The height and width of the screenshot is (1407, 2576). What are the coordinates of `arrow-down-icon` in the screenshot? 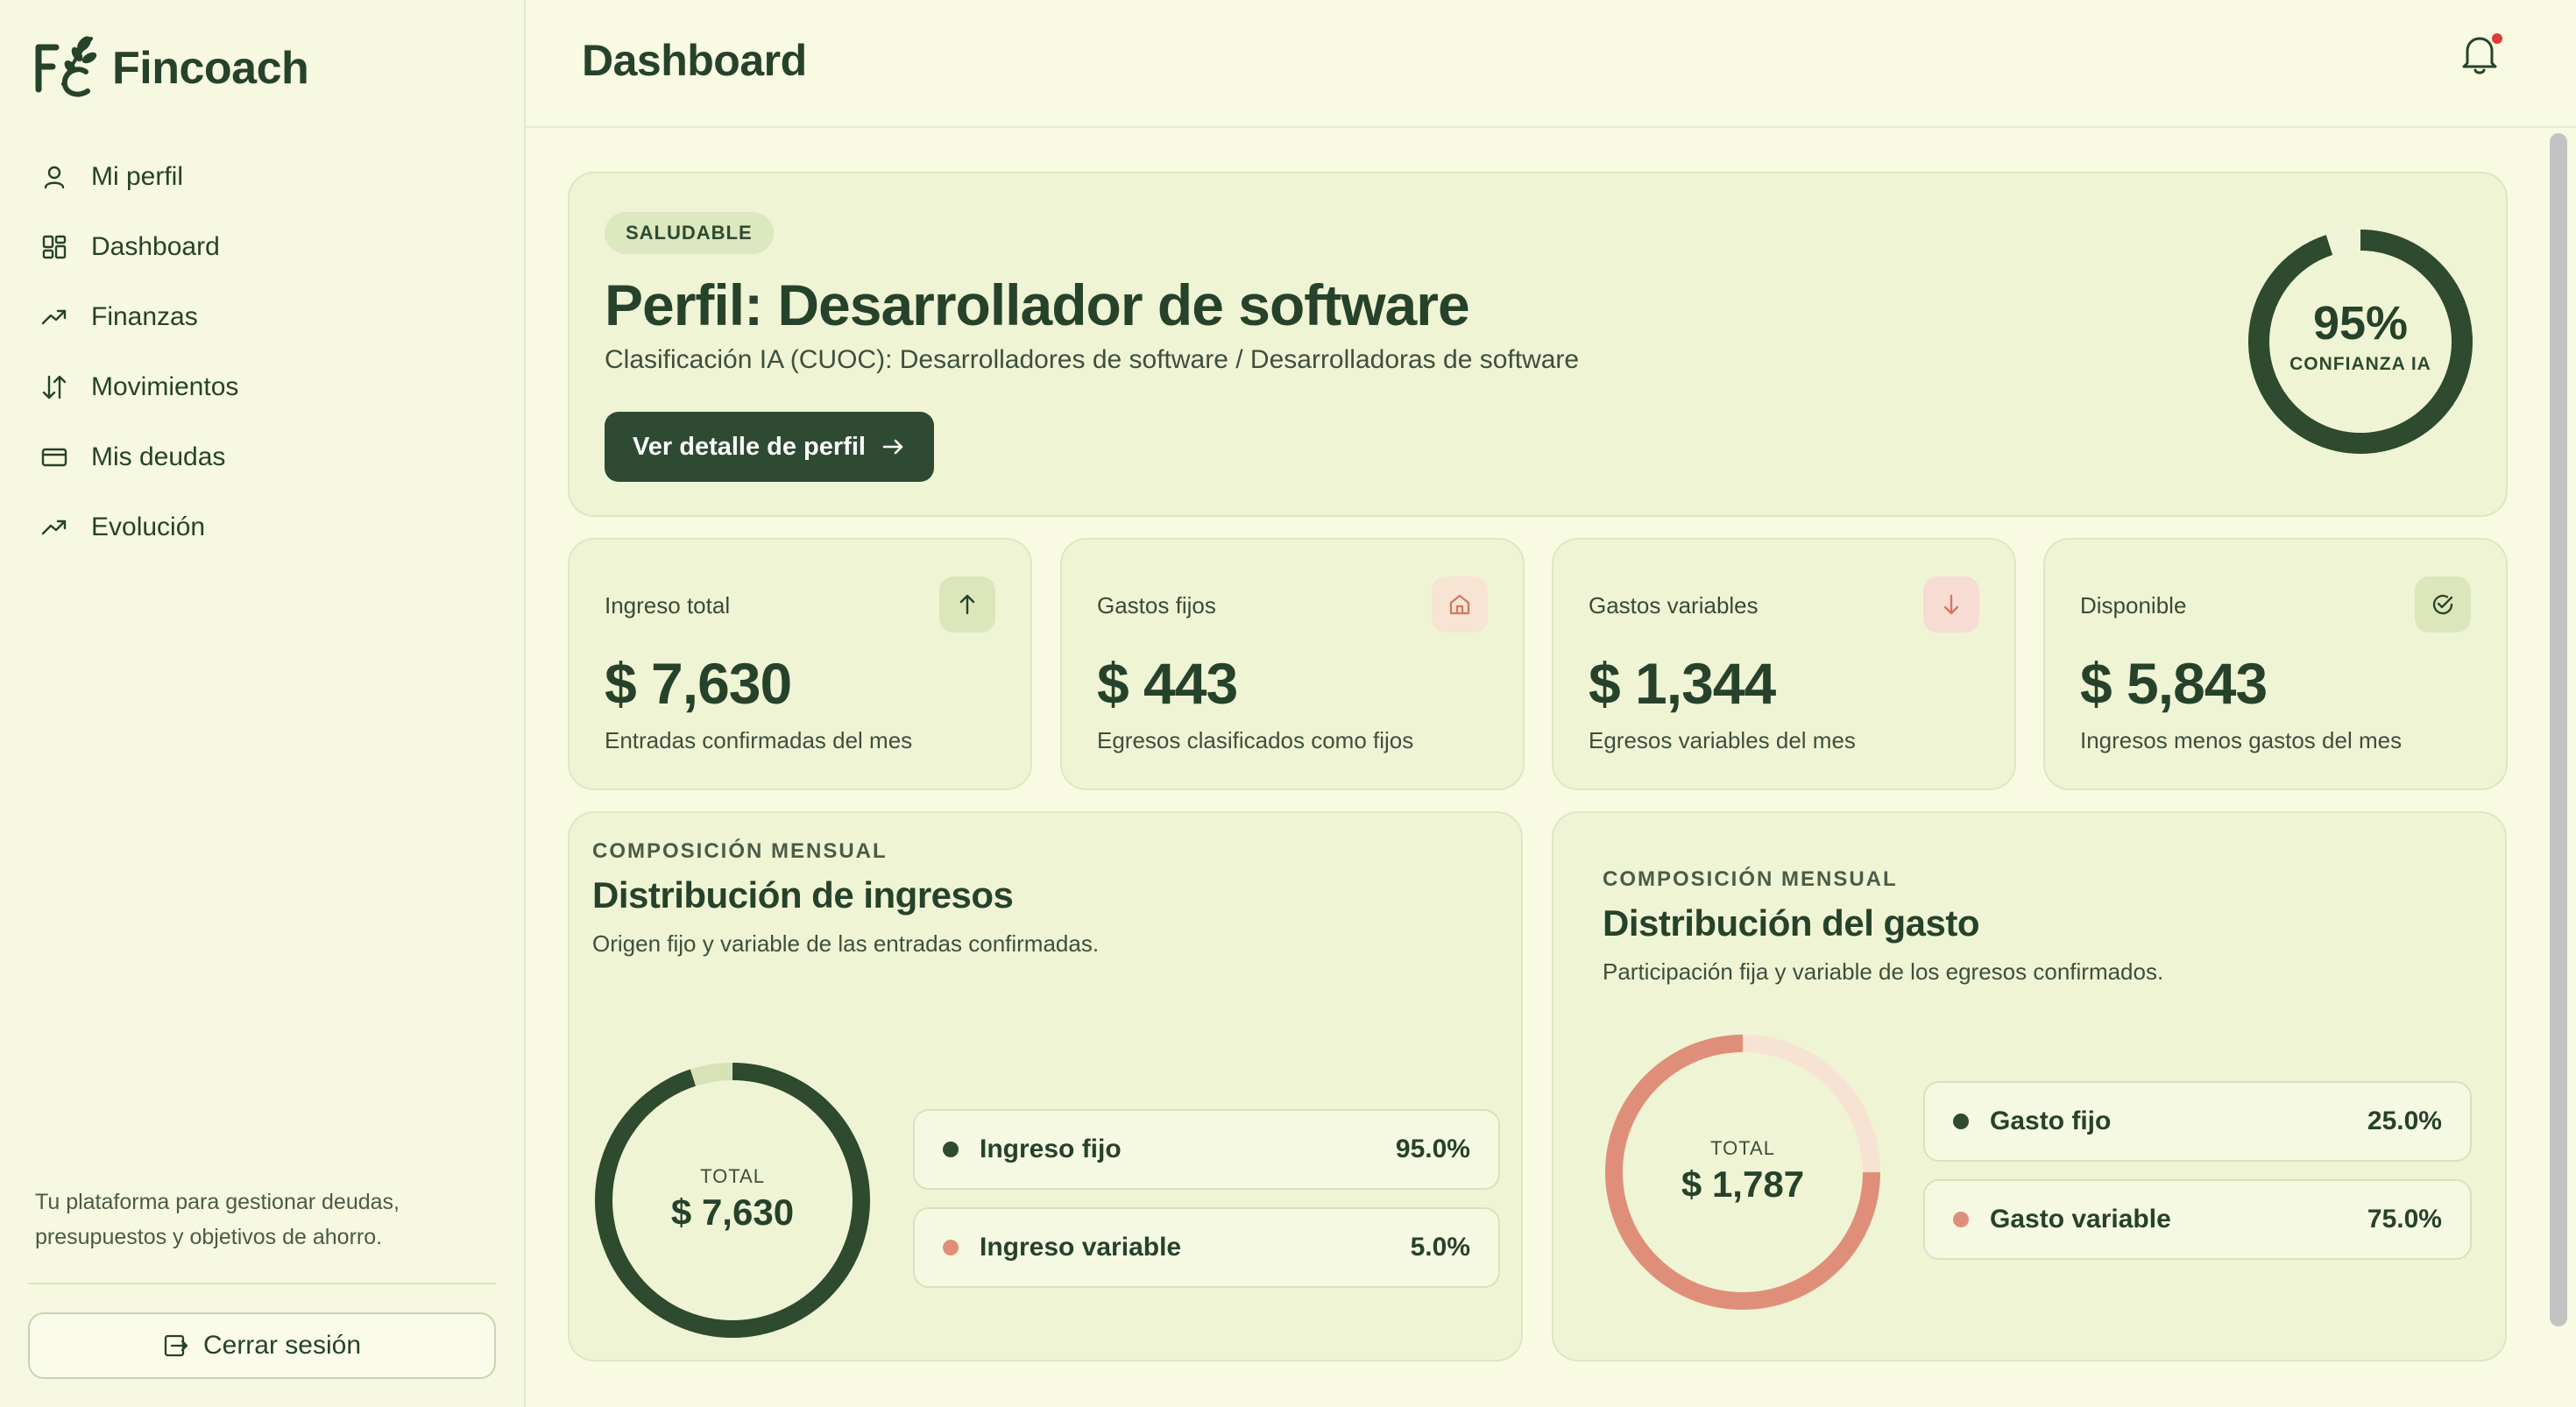 It's located at (1951, 604).